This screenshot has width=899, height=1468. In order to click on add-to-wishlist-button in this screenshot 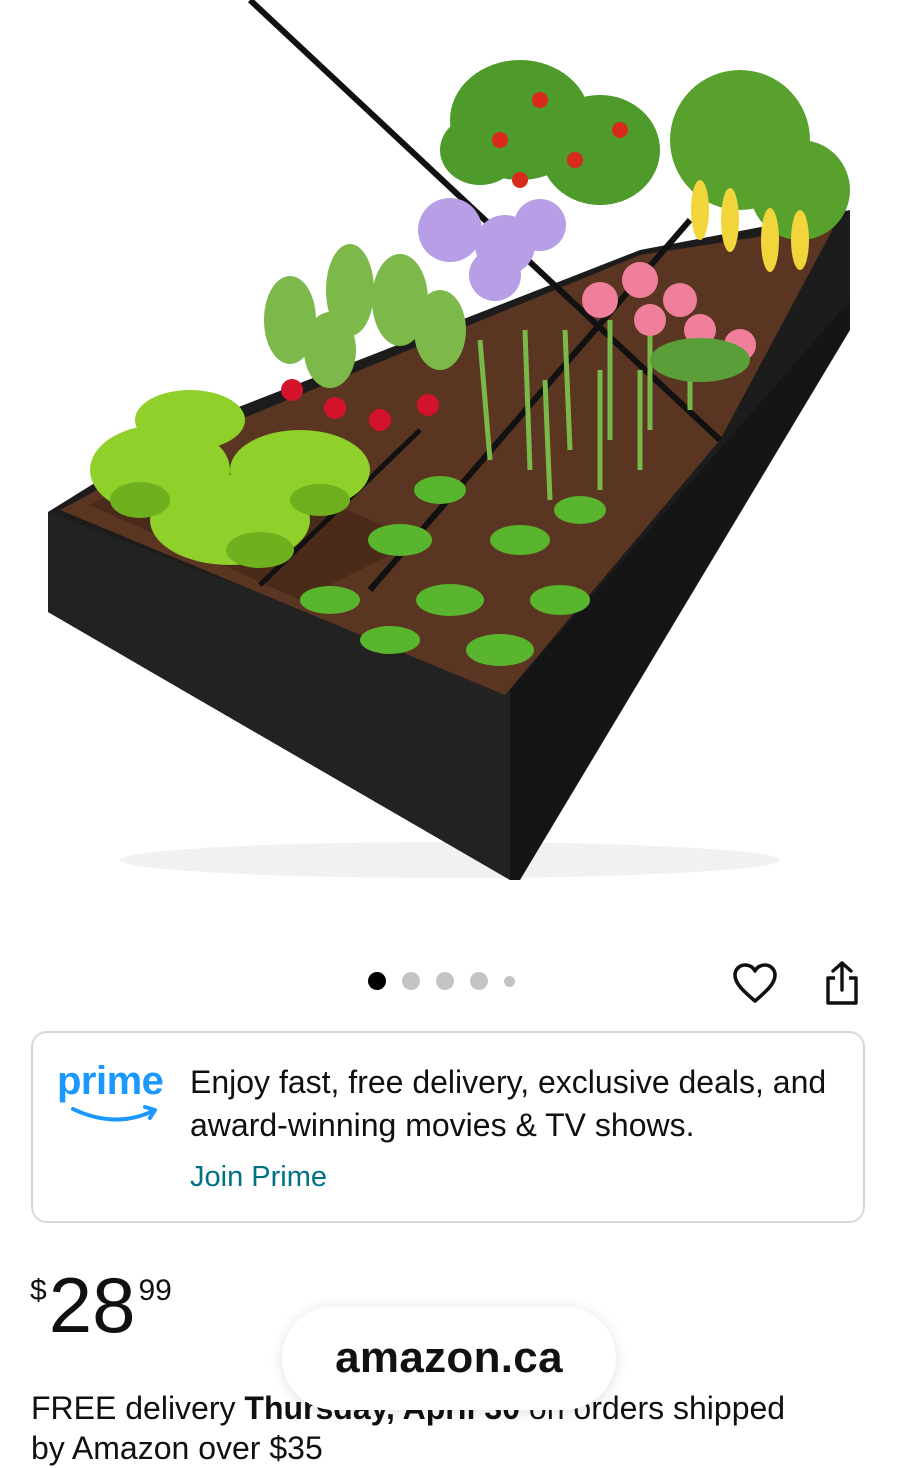, I will do `click(755, 983)`.